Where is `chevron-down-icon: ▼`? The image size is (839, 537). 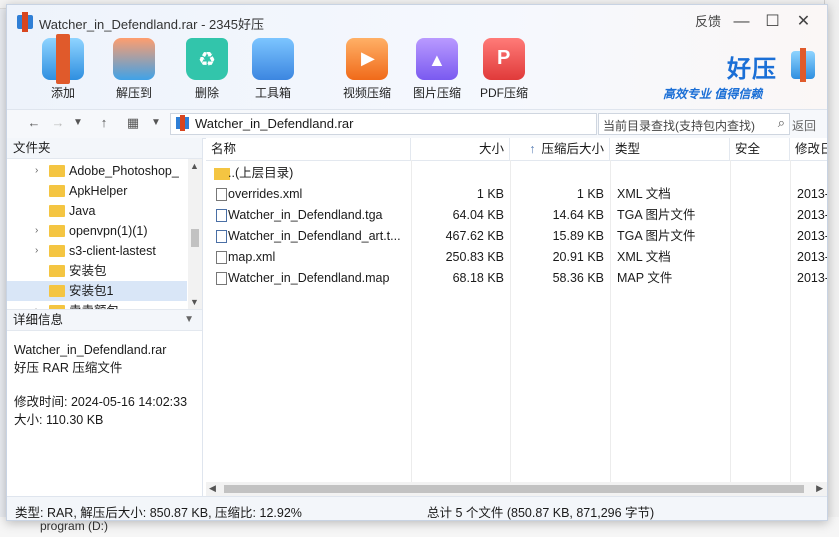
chevron-down-icon: ▼ is located at coordinates (189, 320).